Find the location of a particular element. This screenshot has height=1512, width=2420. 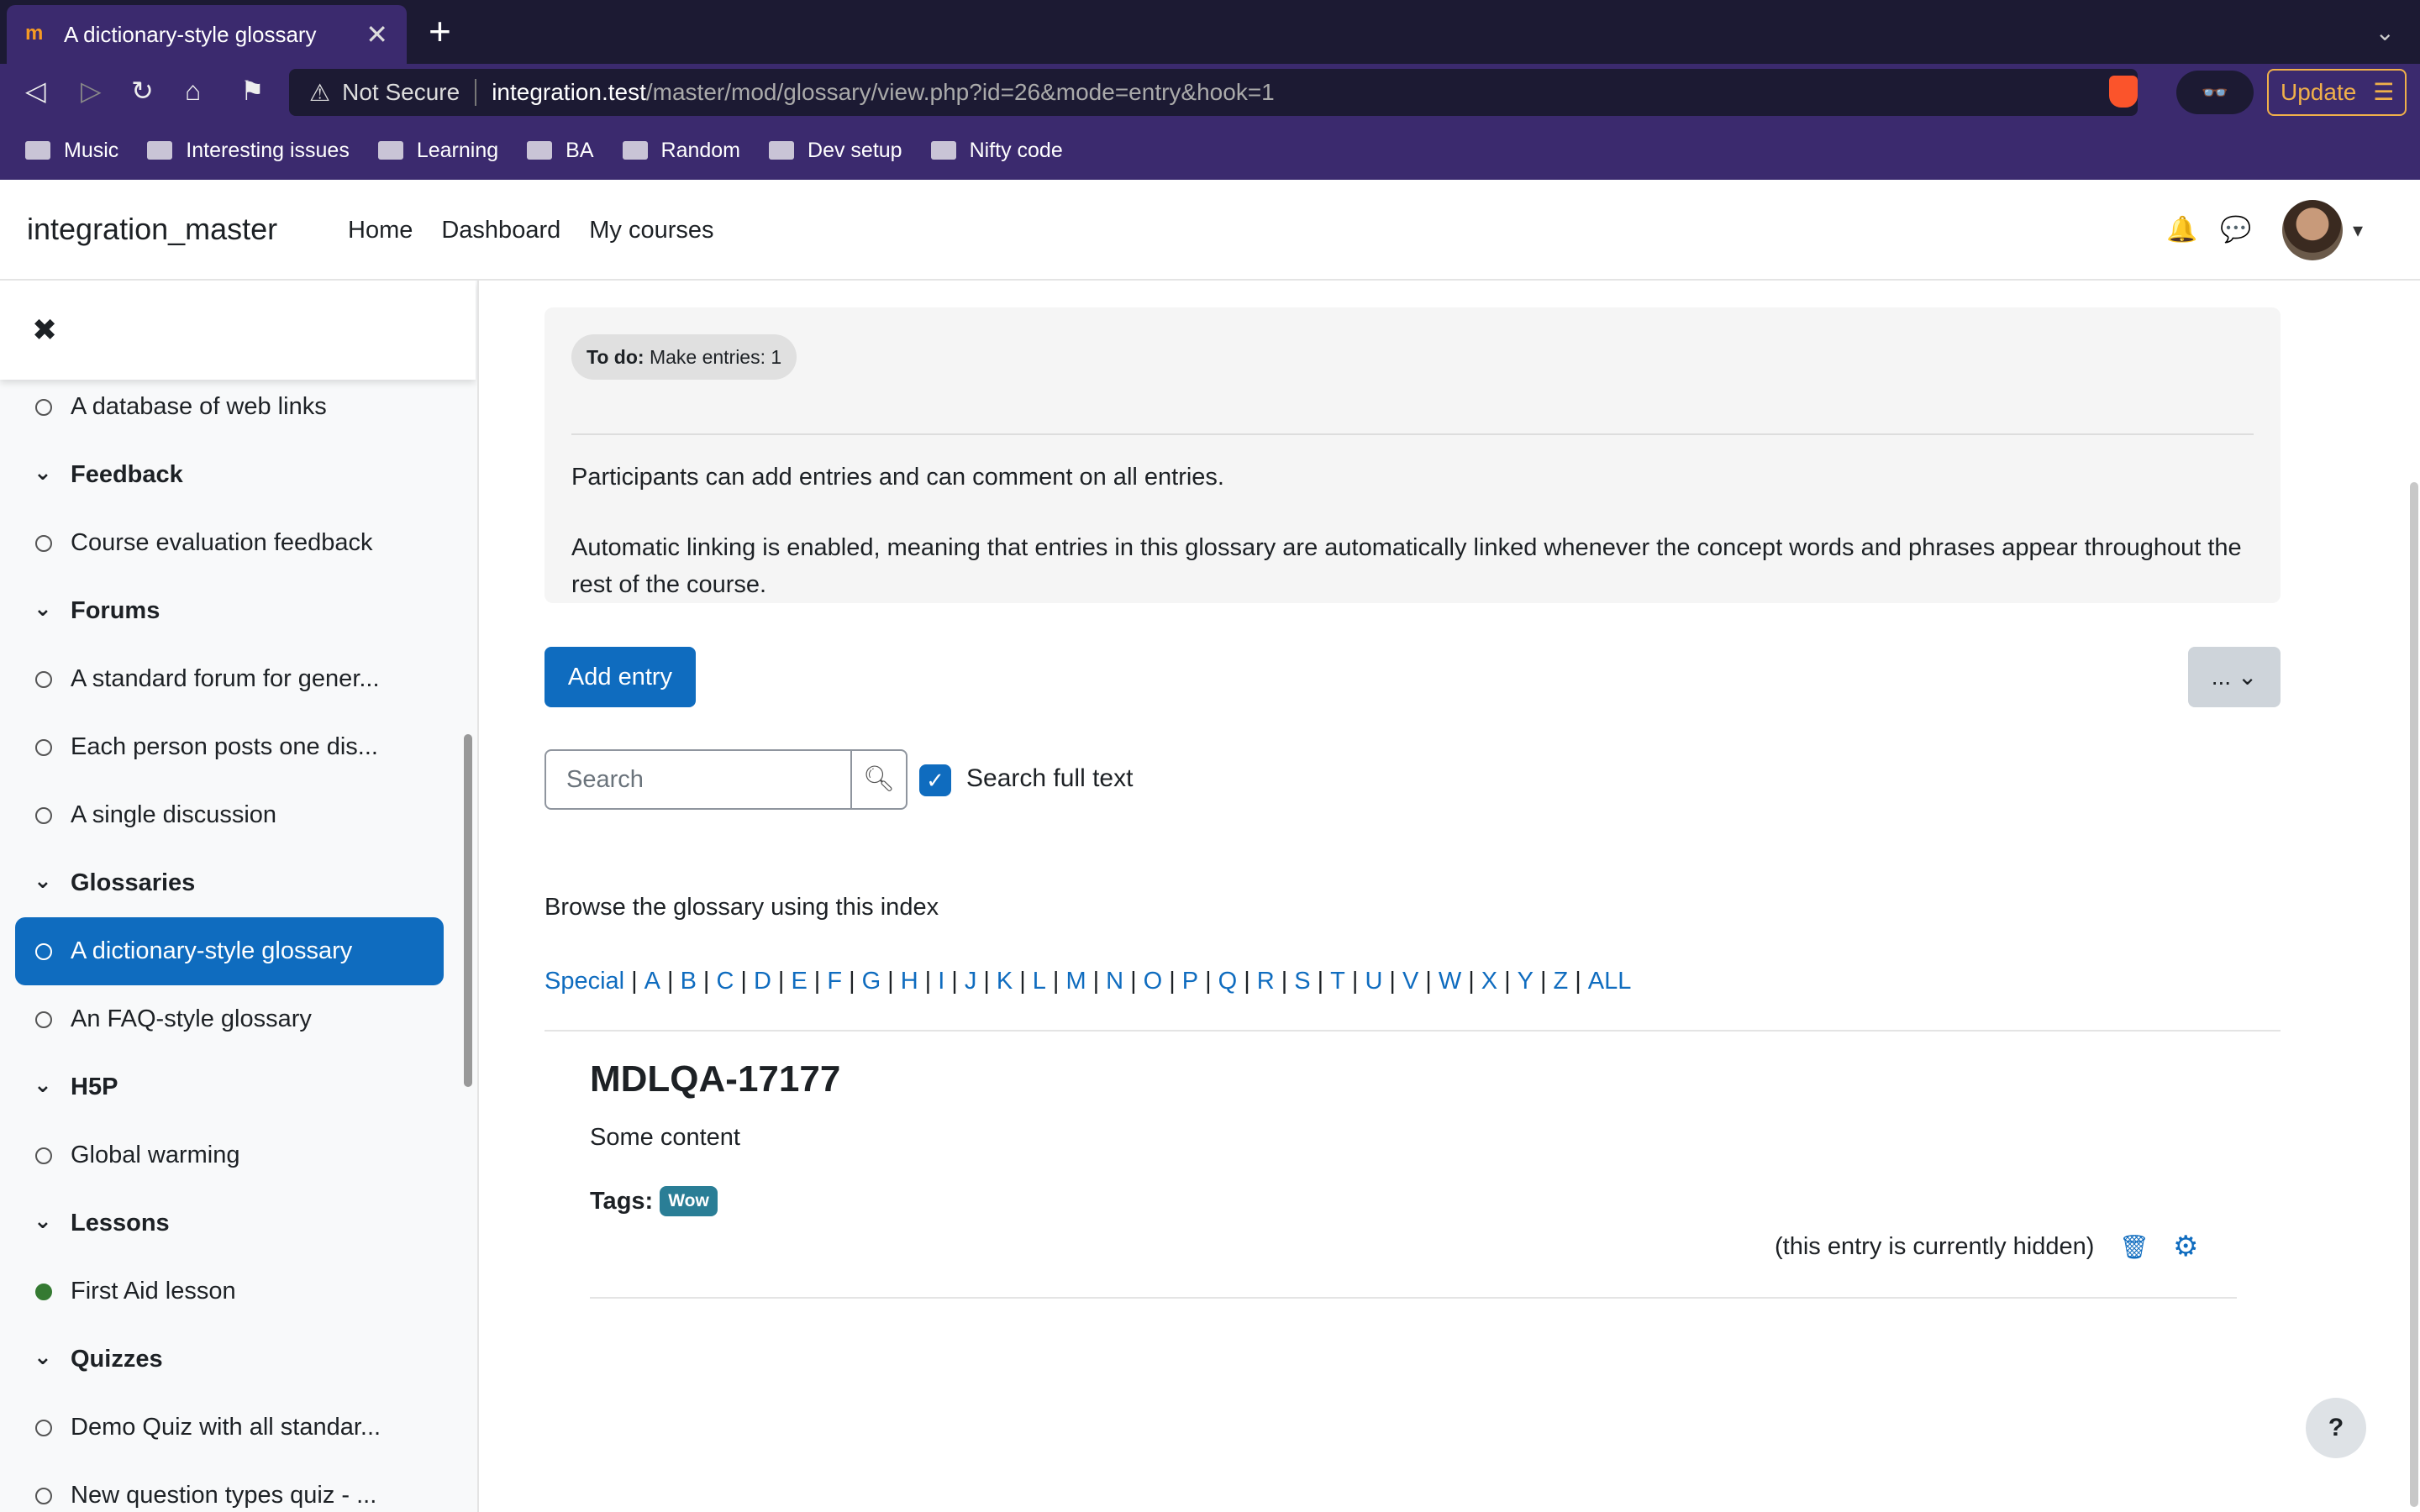

index-letter-link: I is located at coordinates (941, 981).